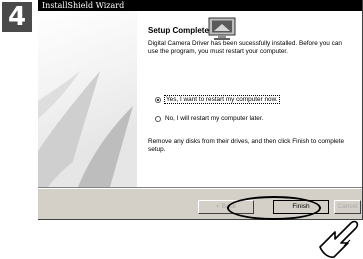 The height and width of the screenshot is (259, 363). What do you see at coordinates (222, 28) in the screenshot?
I see `computer-icon` at bounding box center [222, 28].